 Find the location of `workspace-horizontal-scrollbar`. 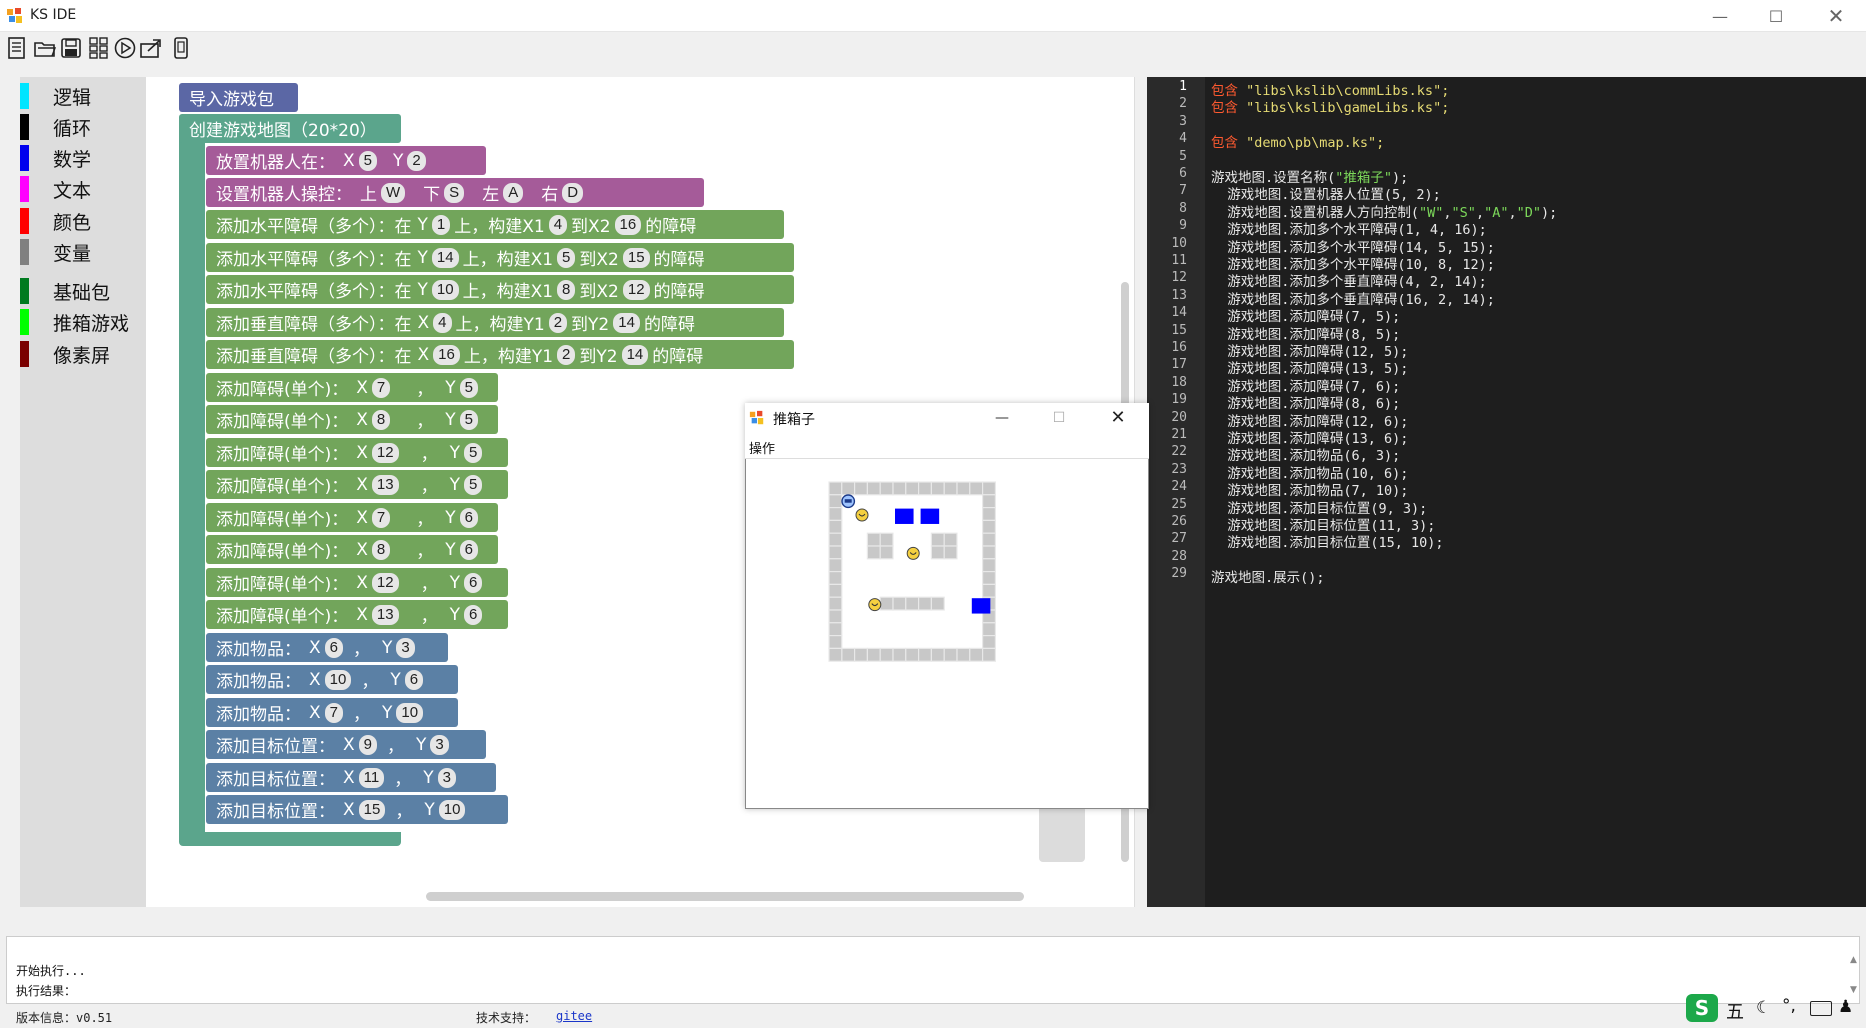

workspace-horizontal-scrollbar is located at coordinates (725, 896).